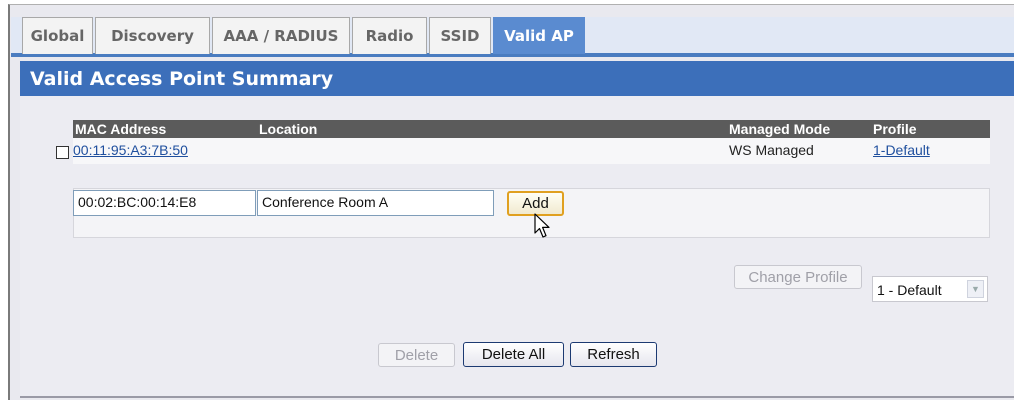 Image resolution: width=1014 pixels, height=402 pixels. I want to click on change-profile-button: Change Profile, so click(798, 277).